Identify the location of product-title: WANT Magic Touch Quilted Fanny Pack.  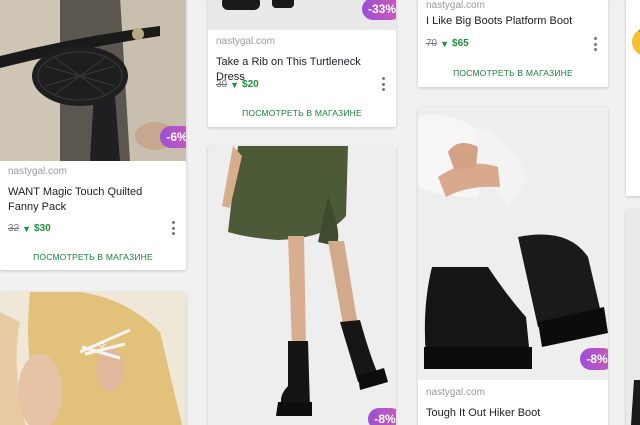
(85, 200).